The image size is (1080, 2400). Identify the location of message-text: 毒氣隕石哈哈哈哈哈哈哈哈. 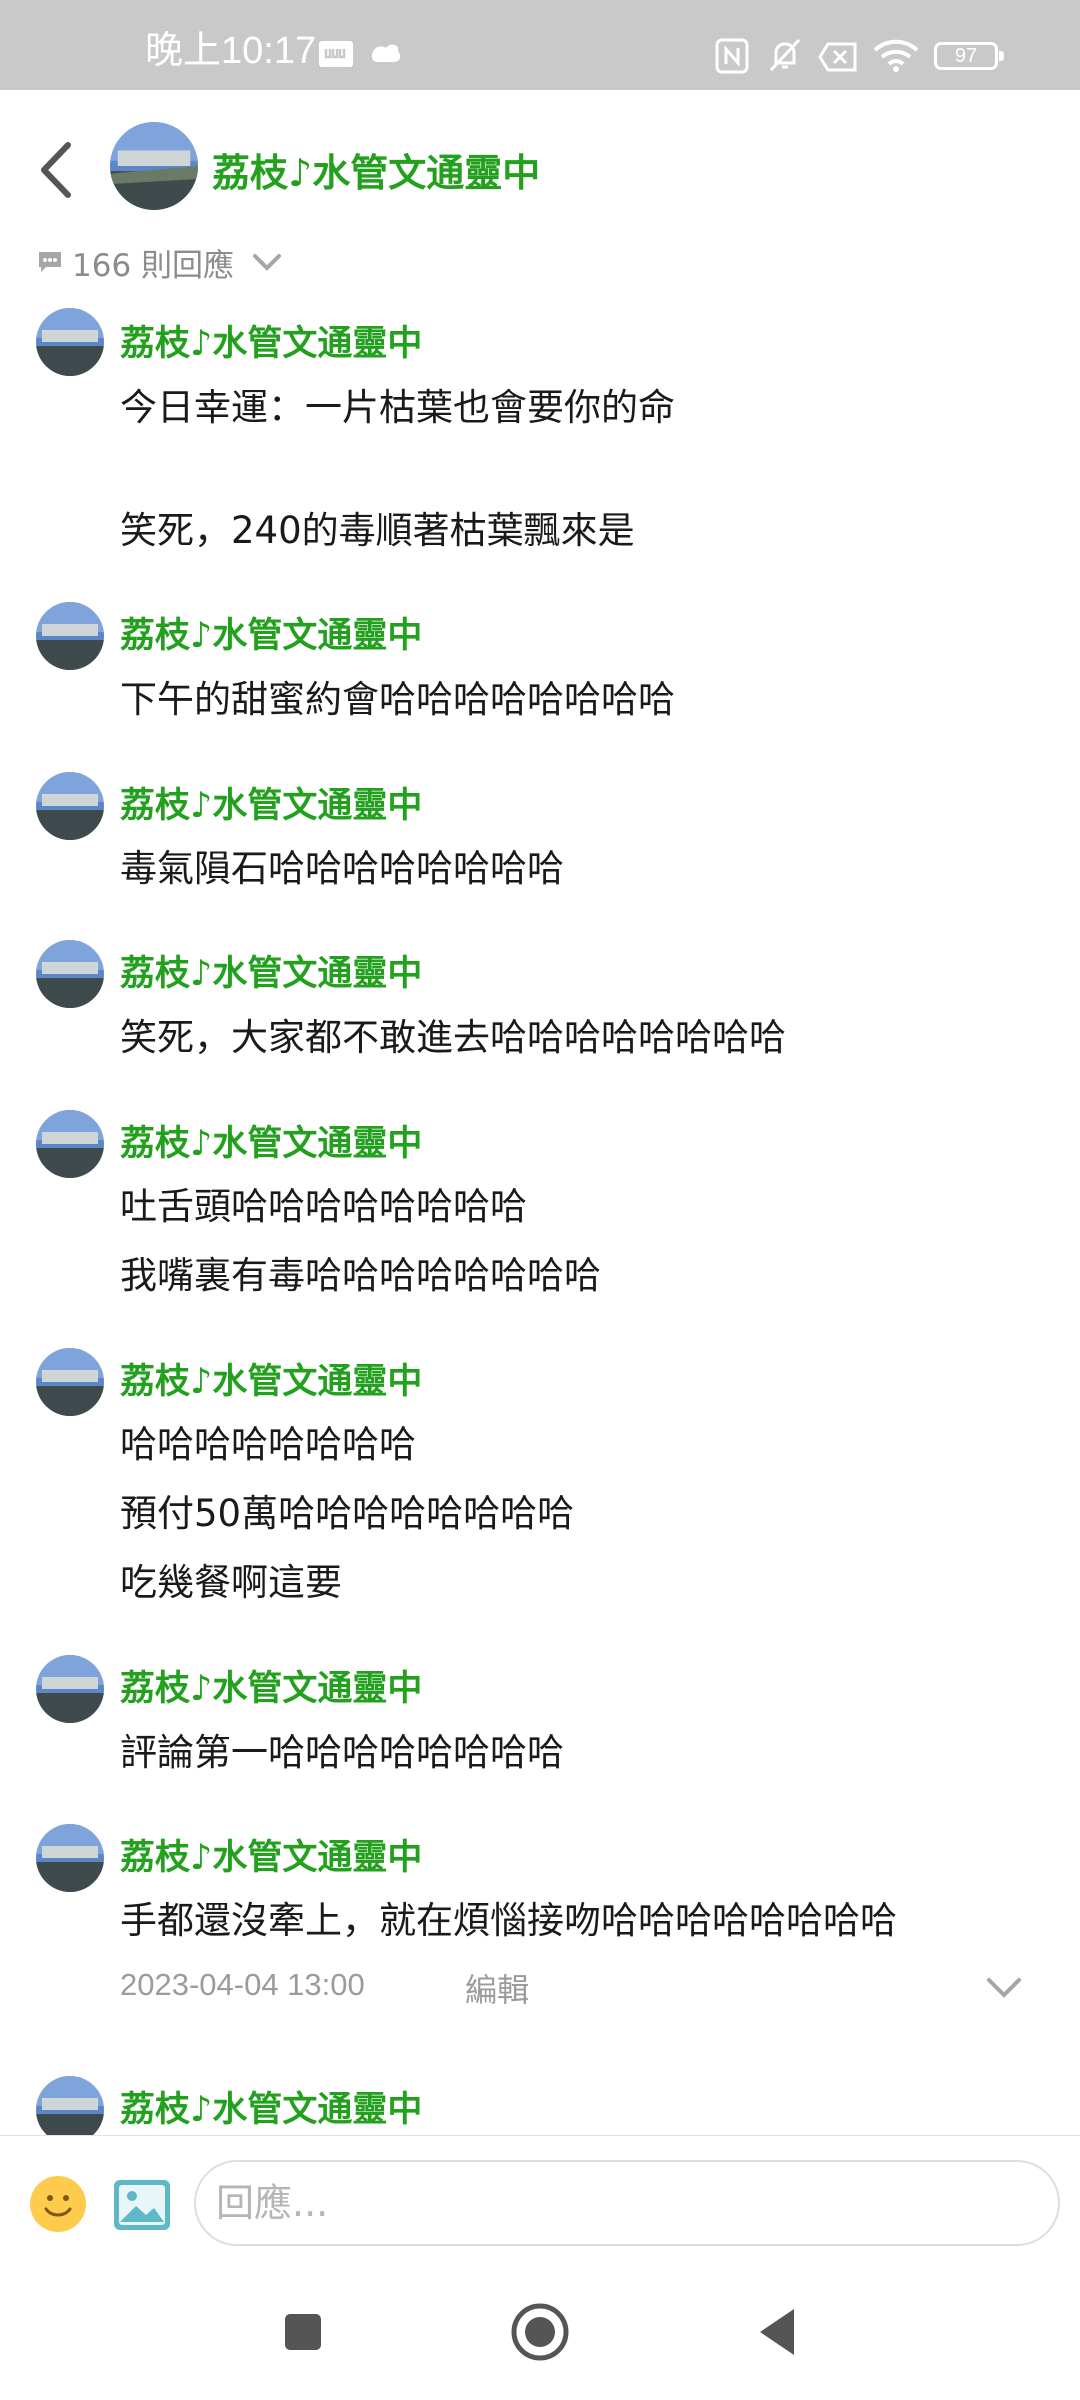
(342, 868).